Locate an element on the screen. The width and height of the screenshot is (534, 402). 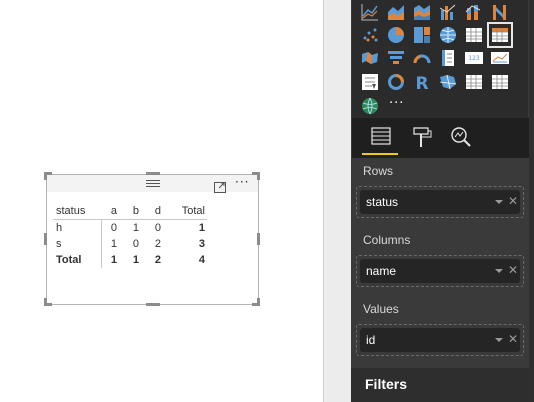
line-clustered-column-icon is located at coordinates (448, 12).